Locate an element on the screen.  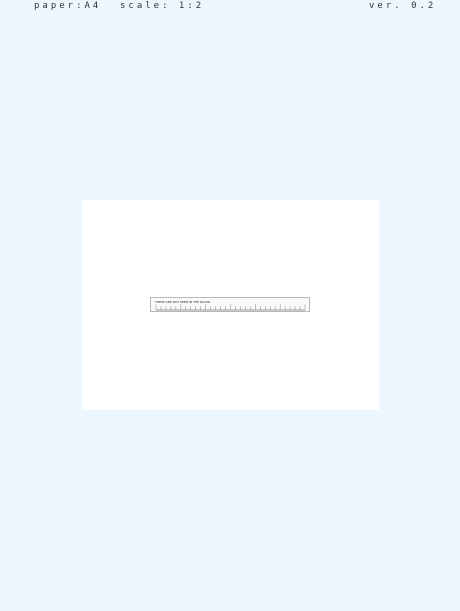
ruler-graphic: THESE ARE NOT SEEN IN THE RULER is located at coordinates (230, 304).